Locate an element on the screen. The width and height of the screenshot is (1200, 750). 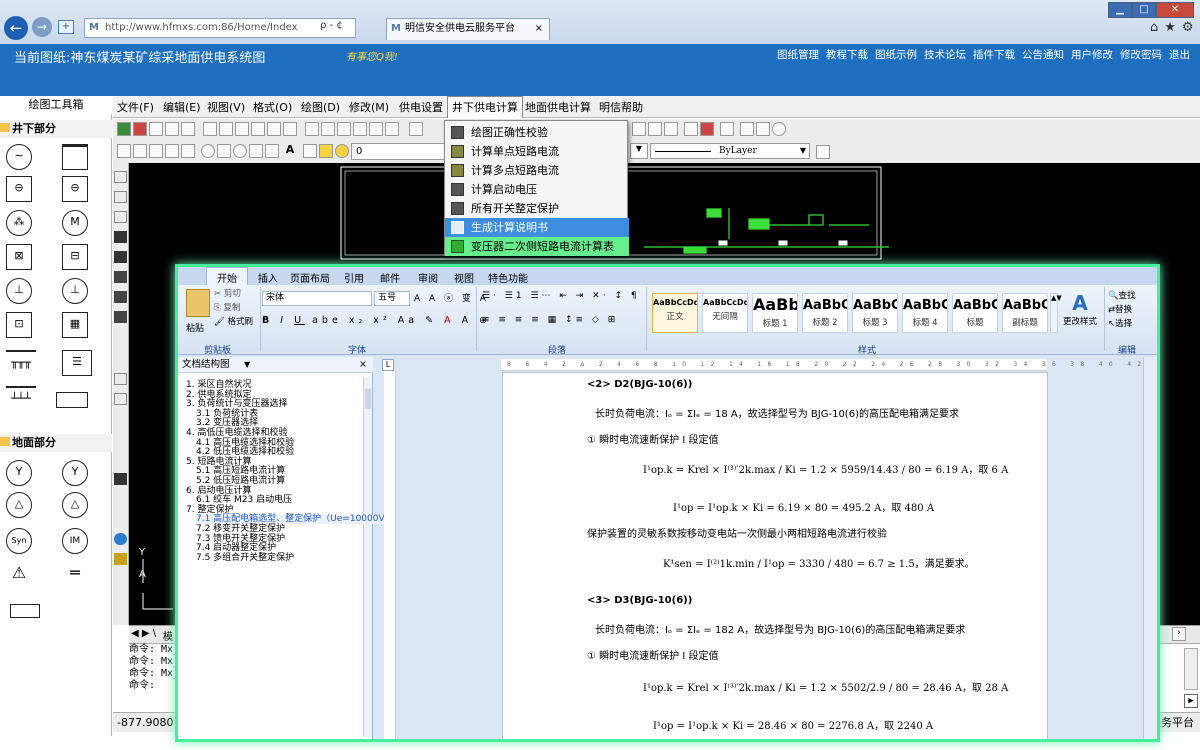
switch-symbol-icon is located at coordinates (75, 157).